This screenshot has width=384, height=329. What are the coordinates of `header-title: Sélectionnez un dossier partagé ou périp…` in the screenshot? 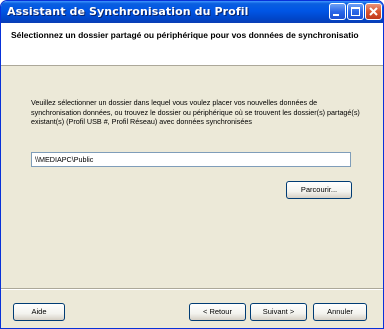 It's located at (185, 35).